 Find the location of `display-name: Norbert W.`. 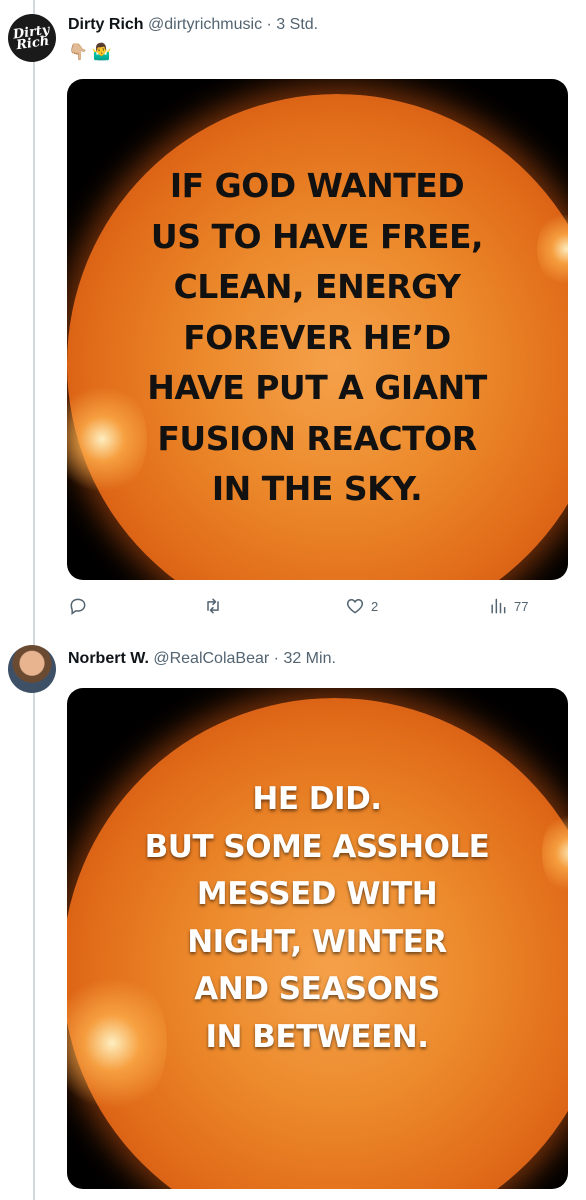

display-name: Norbert W. is located at coordinates (108, 658).